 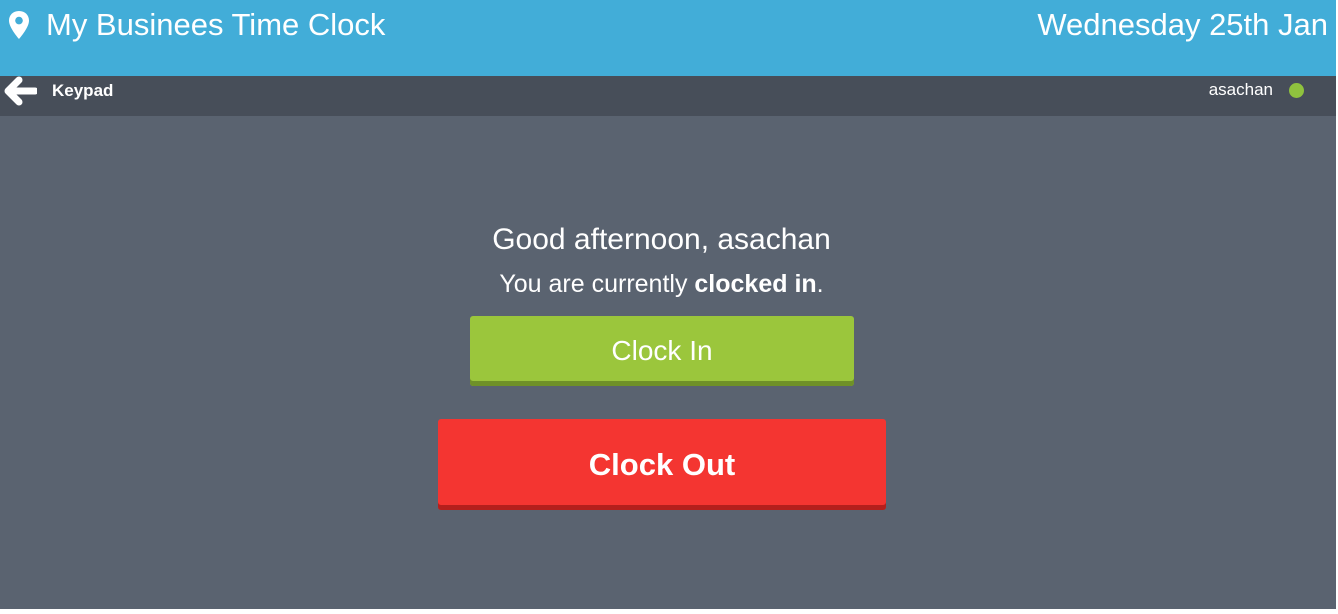 I want to click on back-label: Keypad, so click(x=83, y=90).